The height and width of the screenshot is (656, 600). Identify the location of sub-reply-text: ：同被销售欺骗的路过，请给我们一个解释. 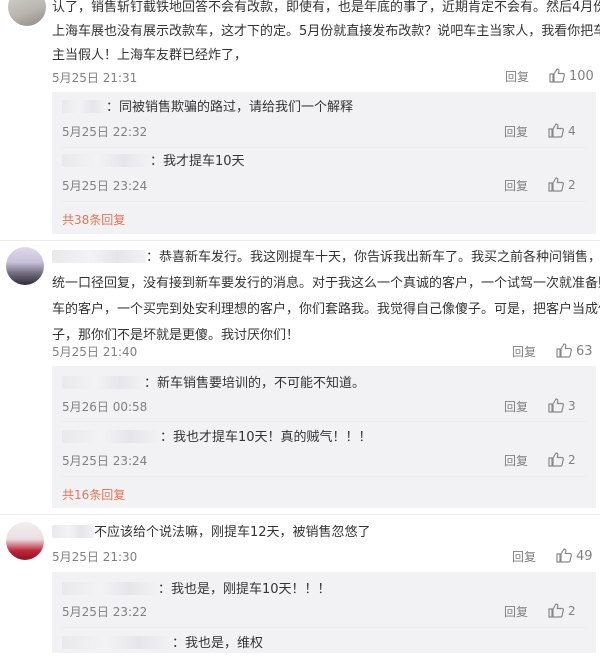
(207, 108).